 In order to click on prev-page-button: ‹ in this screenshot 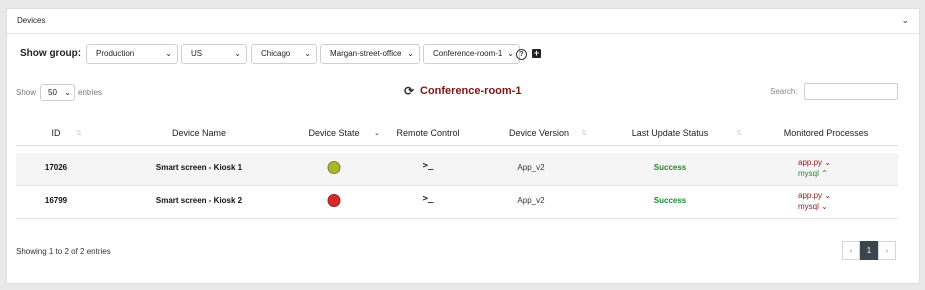, I will do `click(851, 250)`.